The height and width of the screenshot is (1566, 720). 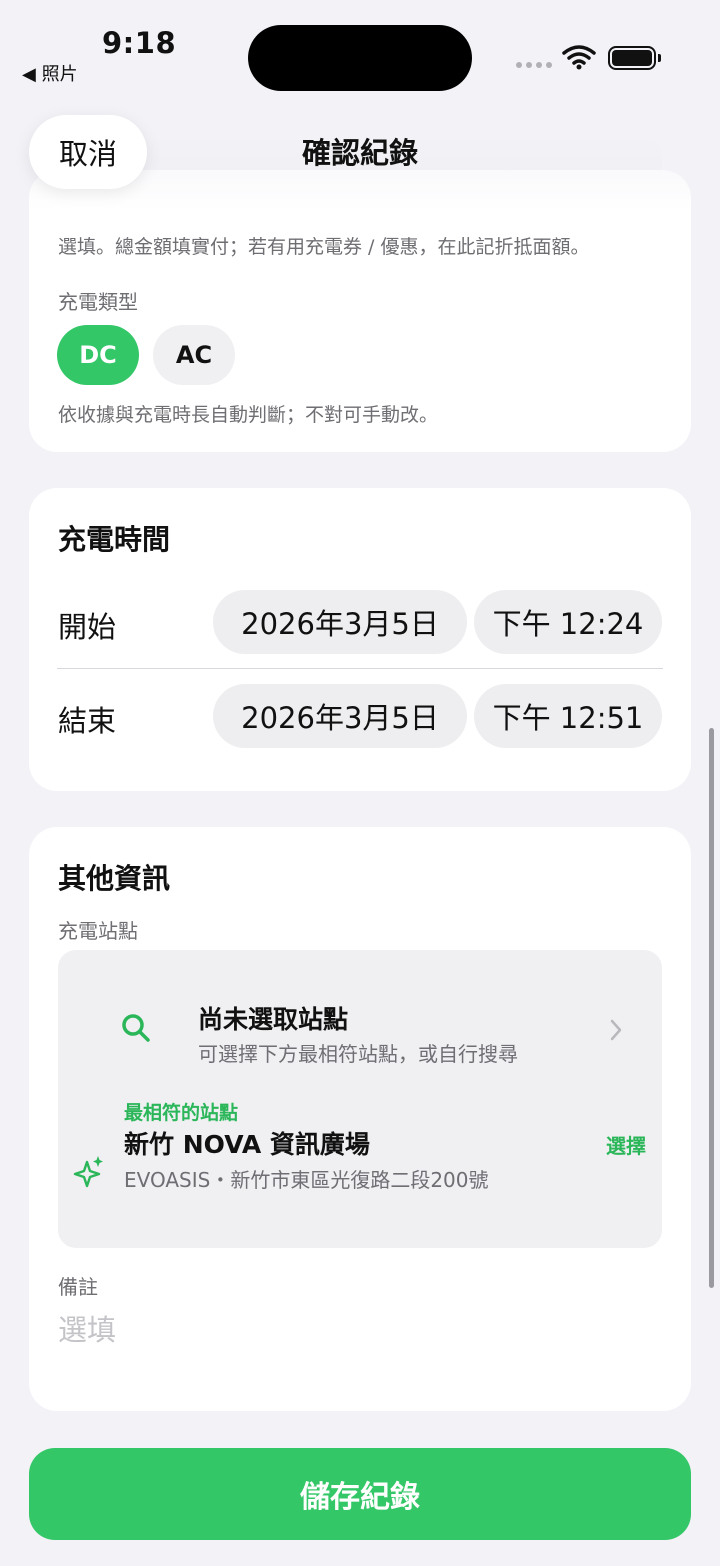 I want to click on scrollbar, so click(x=711, y=1008).